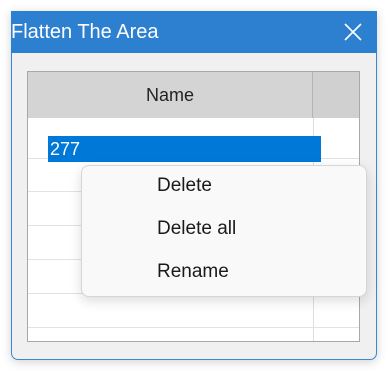 The image size is (390, 374). I want to click on menu-item-delete: Delete, so click(224, 186).